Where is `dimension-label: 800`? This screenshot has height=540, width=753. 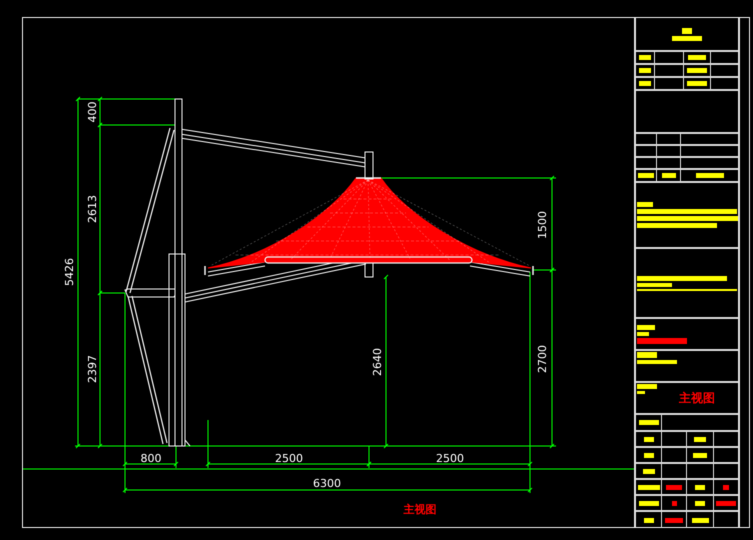 dimension-label: 800 is located at coordinates (151, 458).